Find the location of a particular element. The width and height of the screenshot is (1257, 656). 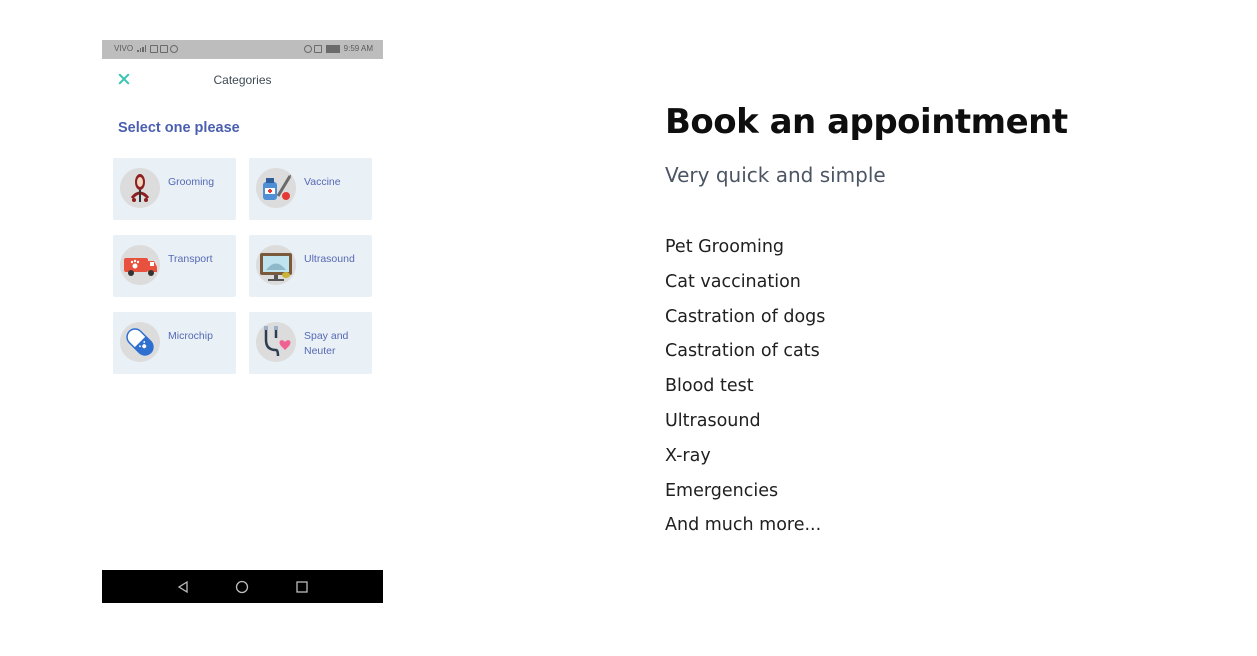

status-bar: VIVO 9:59 AM is located at coordinates (242, 49).